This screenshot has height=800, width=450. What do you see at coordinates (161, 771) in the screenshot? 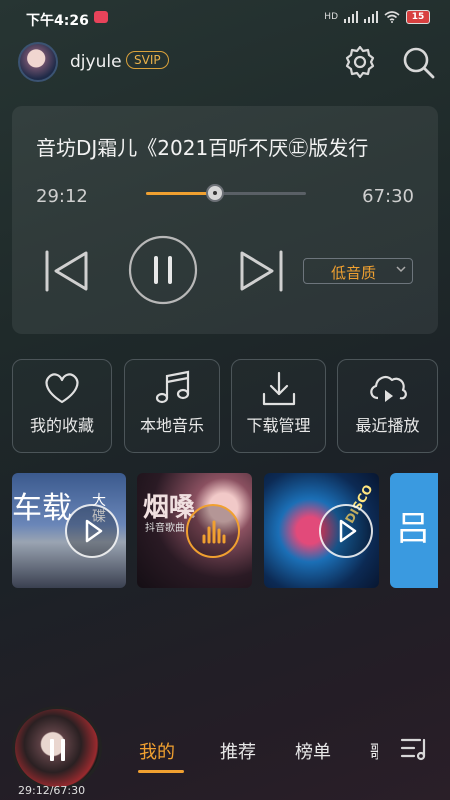
I see `active-tab-indicator` at bounding box center [161, 771].